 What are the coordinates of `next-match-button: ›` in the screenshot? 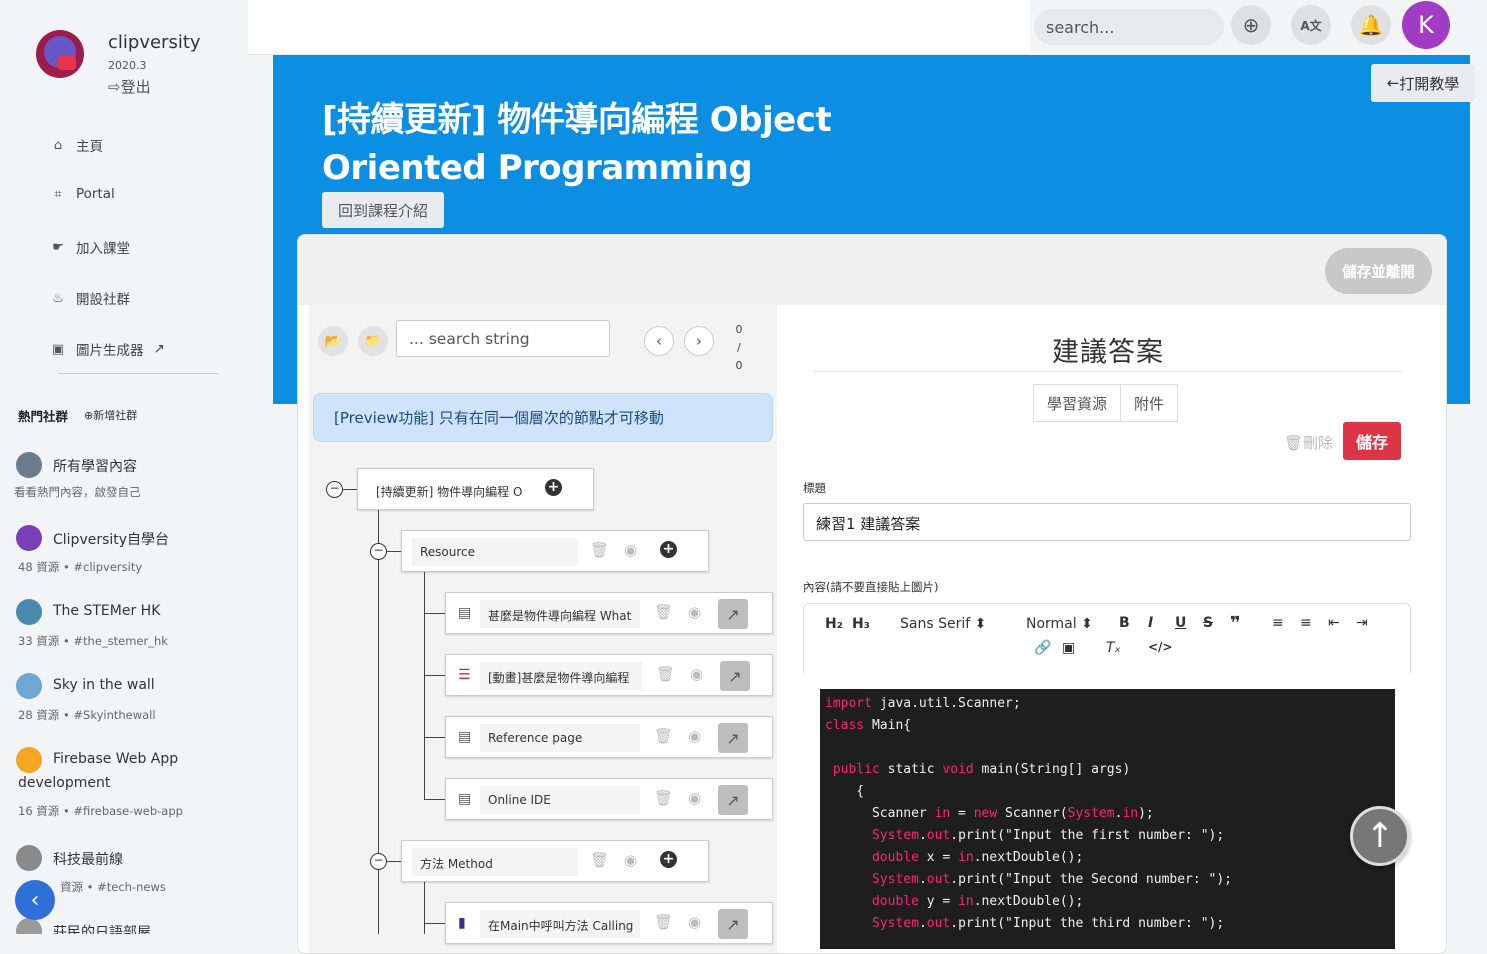 It's located at (699, 341).